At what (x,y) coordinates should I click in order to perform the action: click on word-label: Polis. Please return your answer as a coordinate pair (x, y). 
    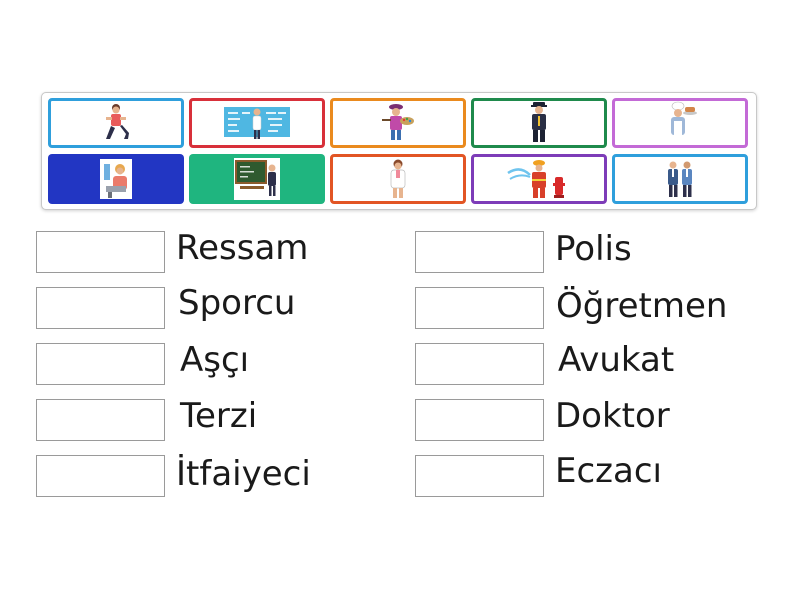
    Looking at the image, I should click on (593, 249).